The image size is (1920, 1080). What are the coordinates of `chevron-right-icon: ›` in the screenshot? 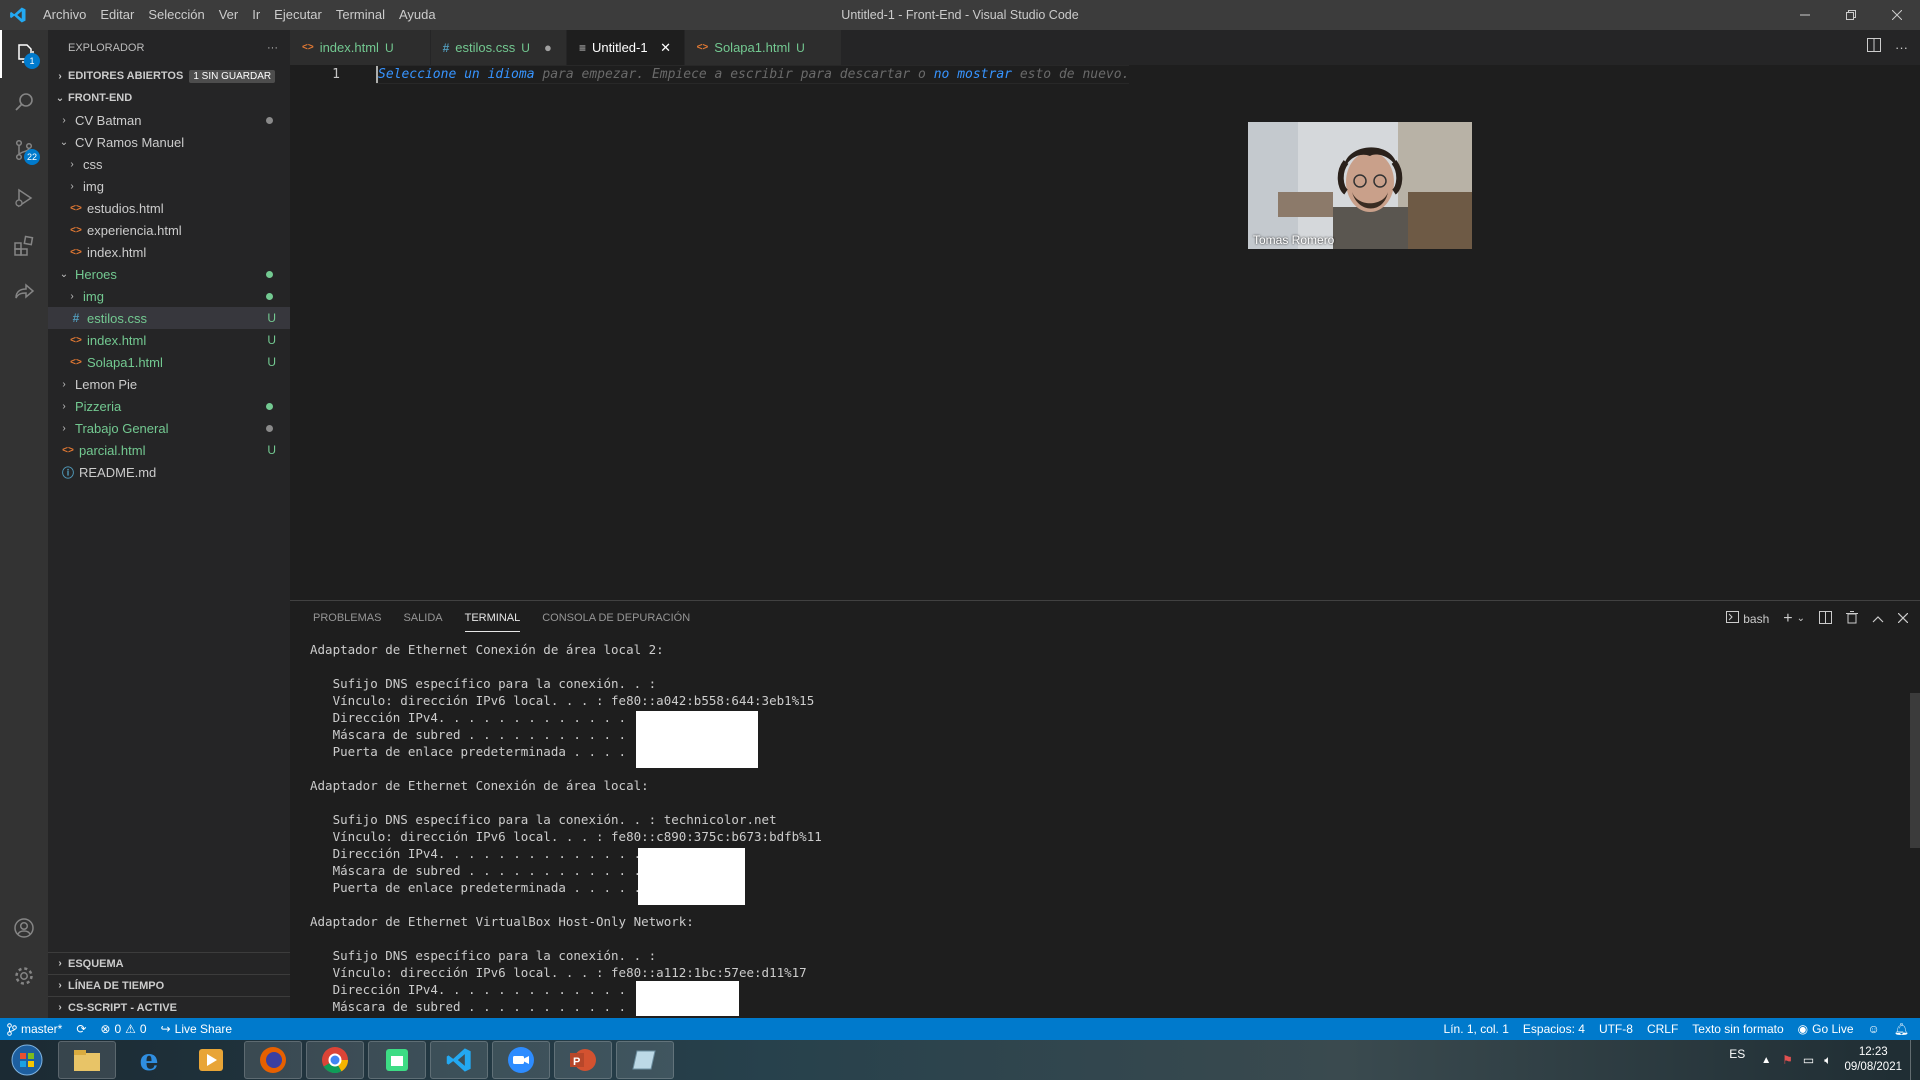 It's located at (72, 296).